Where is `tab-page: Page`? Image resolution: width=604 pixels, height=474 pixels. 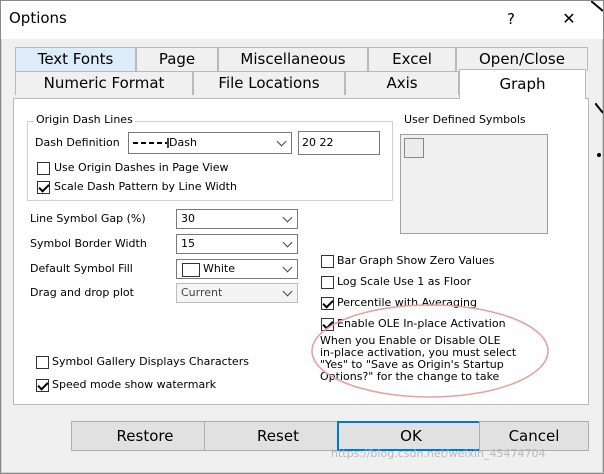
tab-page: Page is located at coordinates (177, 59).